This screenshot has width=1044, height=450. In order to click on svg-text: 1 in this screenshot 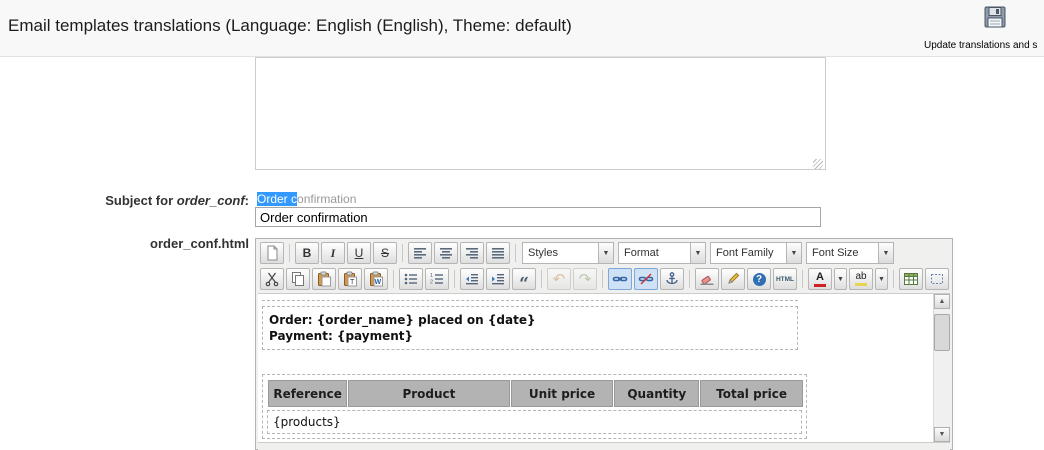, I will do `click(431, 276)`.